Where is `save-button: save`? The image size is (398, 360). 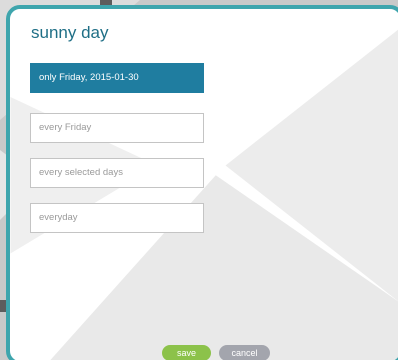
save-button: save is located at coordinates (186, 352).